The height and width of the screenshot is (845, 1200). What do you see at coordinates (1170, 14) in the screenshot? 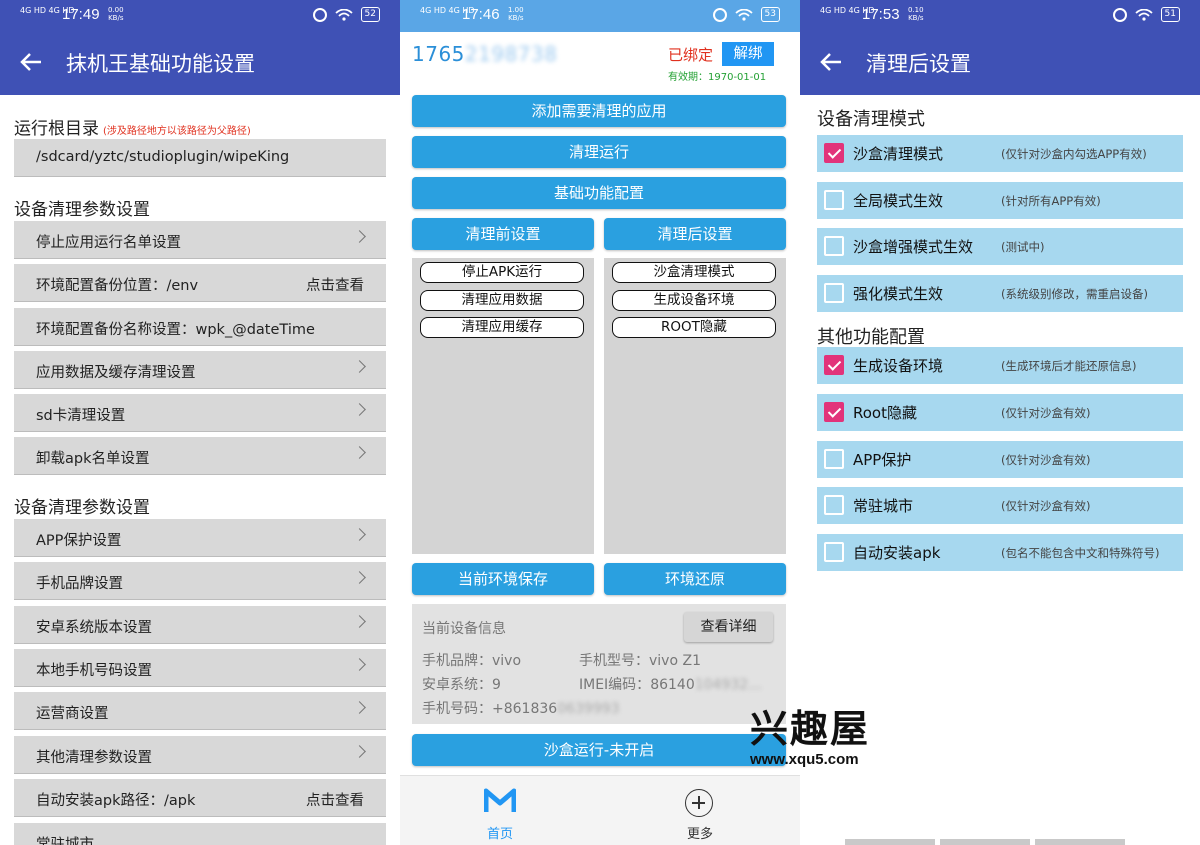
I see `battery-icon: 51` at bounding box center [1170, 14].